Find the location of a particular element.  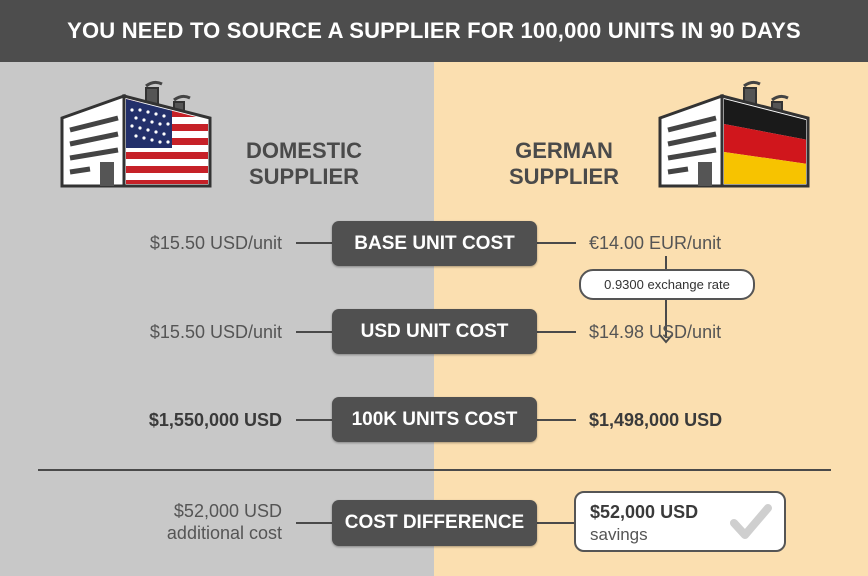

domestic-difference-amount: $52,000 USD is located at coordinates (227, 511).